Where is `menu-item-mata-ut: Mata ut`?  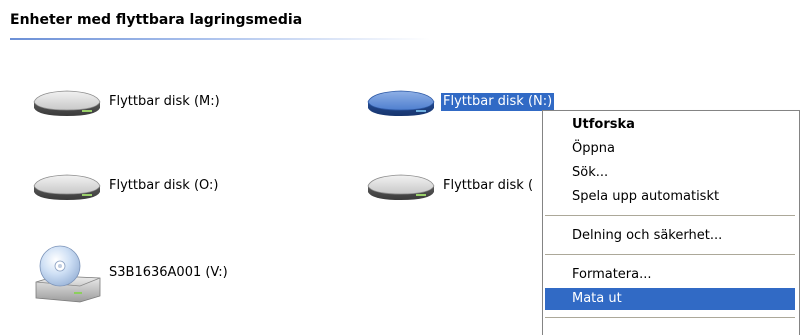
menu-item-mata-ut: Mata ut is located at coordinates (670, 299).